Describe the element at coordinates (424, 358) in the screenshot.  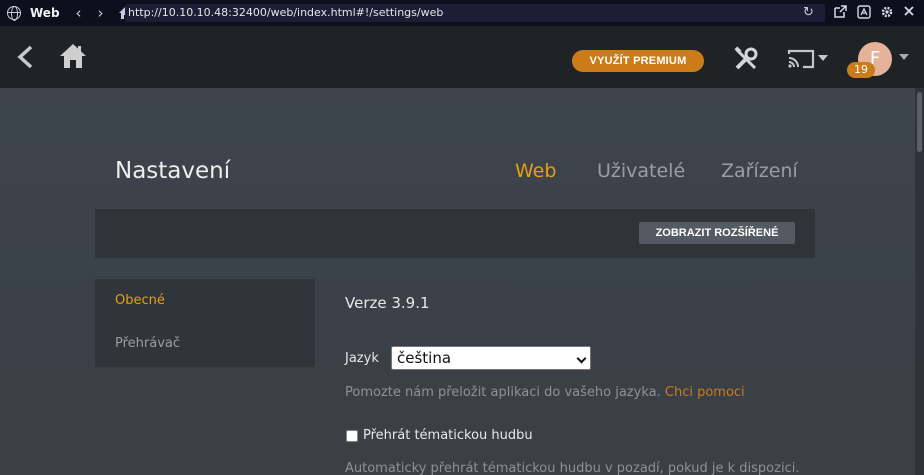
I see `language-select-value: čeština` at that location.